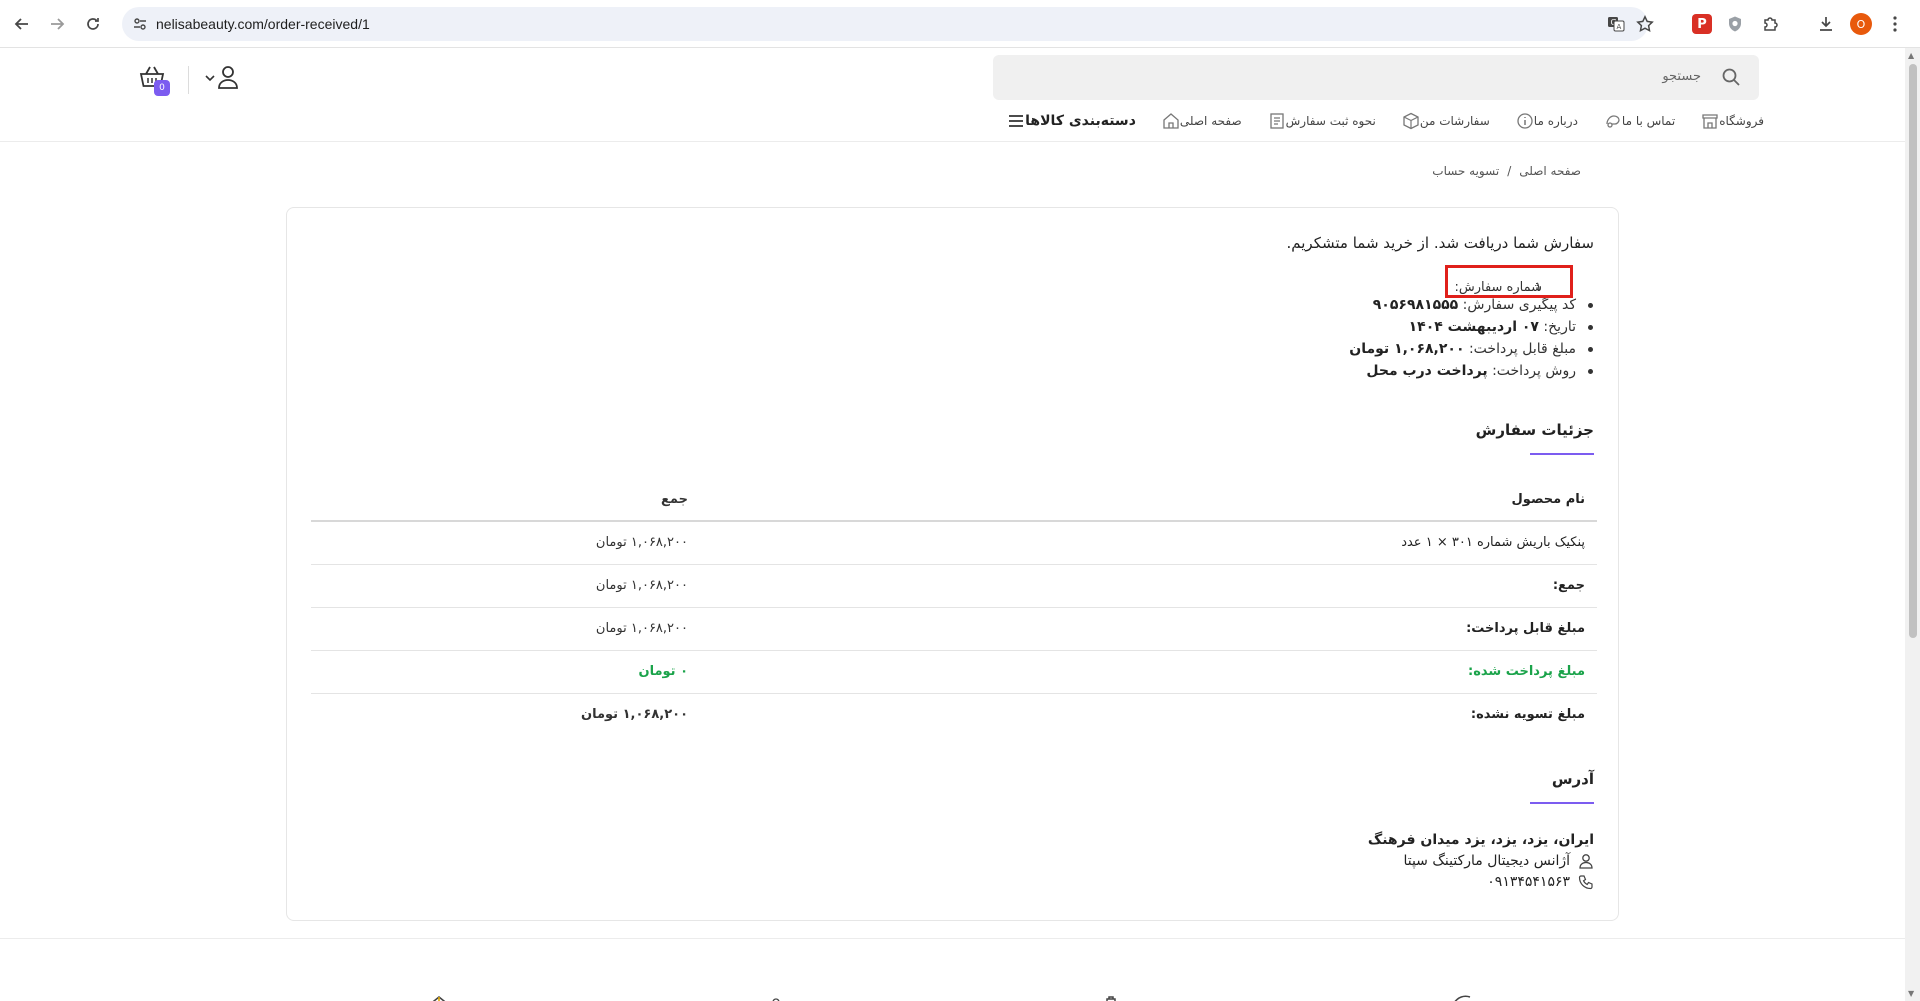 Image resolution: width=1920 pixels, height=1001 pixels. I want to click on table-row-subtotal: جمع: ۱,۰۶۸,۲۰۰ تومان, so click(954, 586).